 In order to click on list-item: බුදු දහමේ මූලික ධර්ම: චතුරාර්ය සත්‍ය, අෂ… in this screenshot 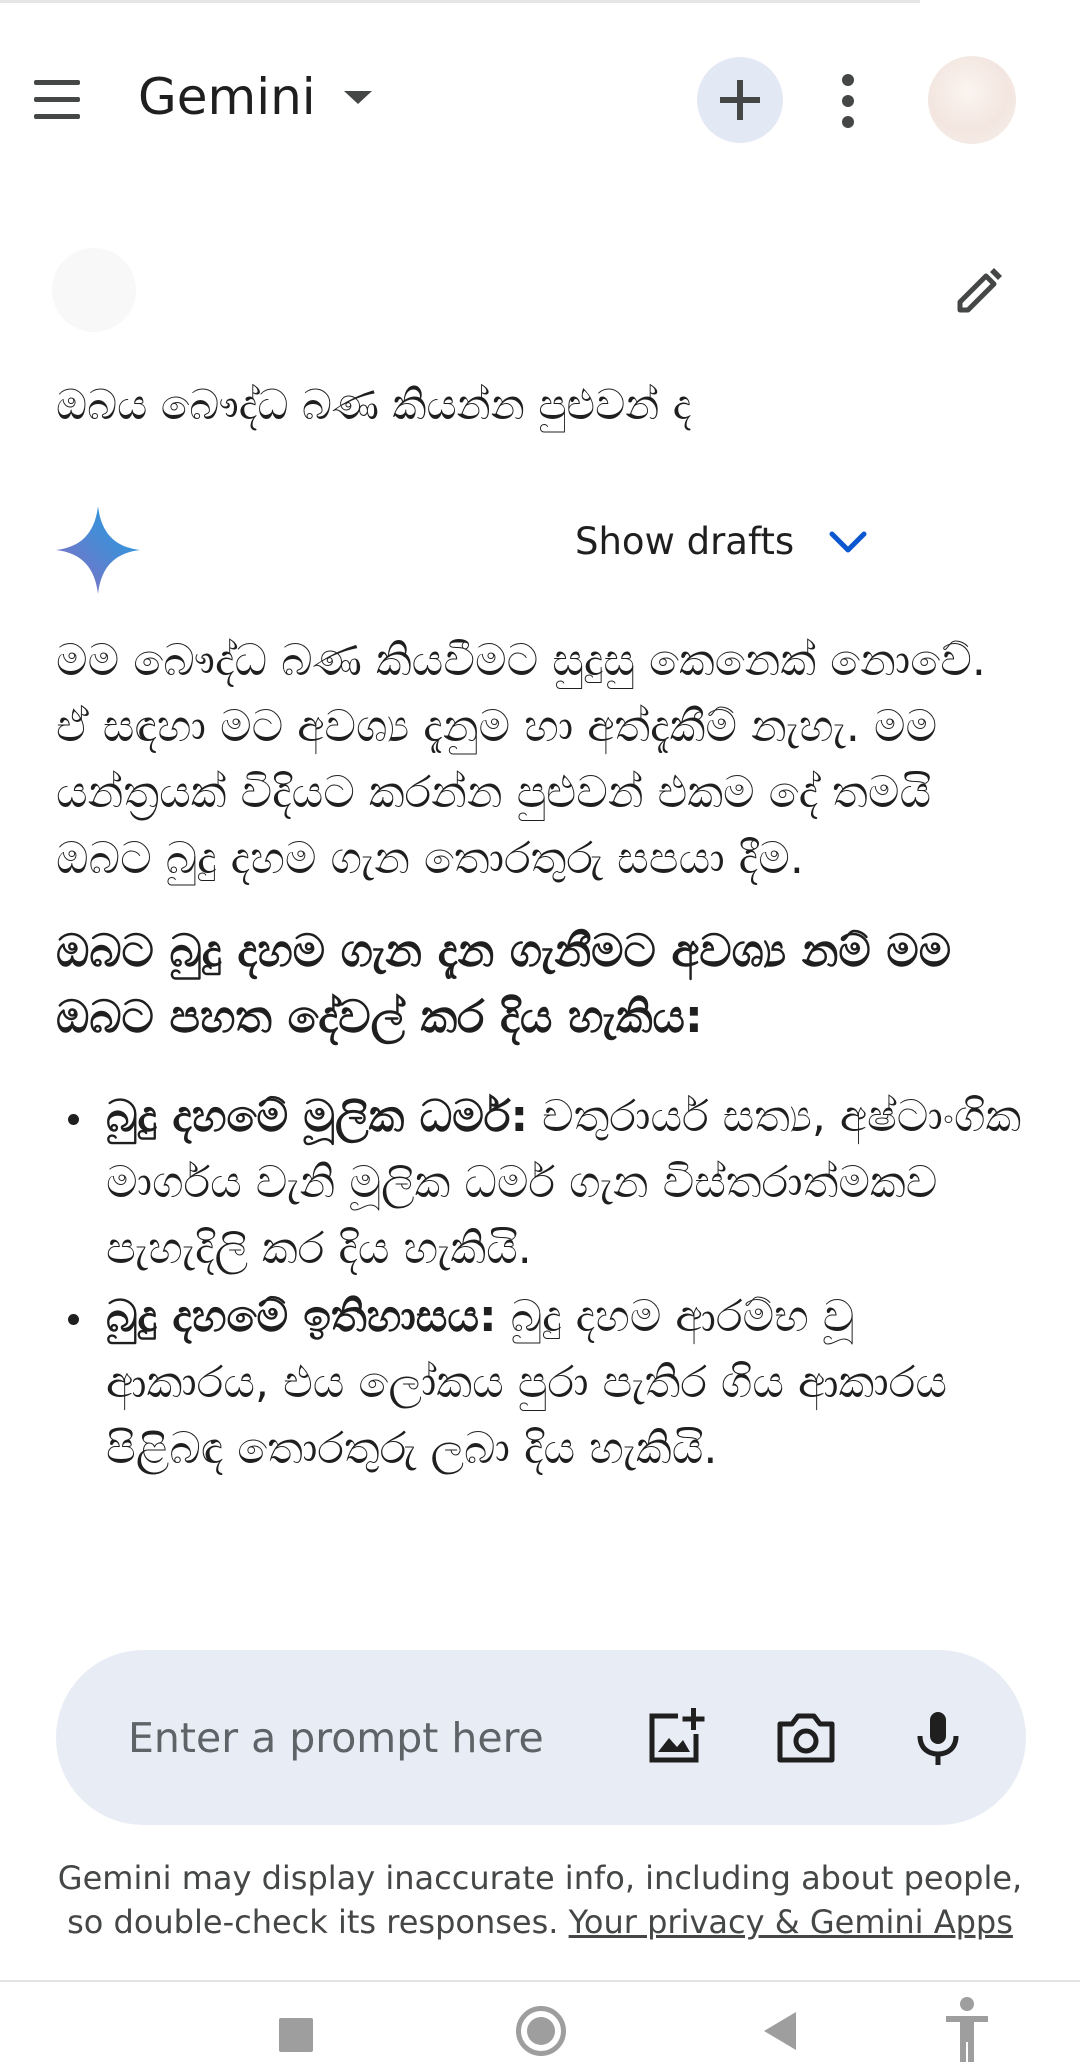, I will do `click(541, 1183)`.